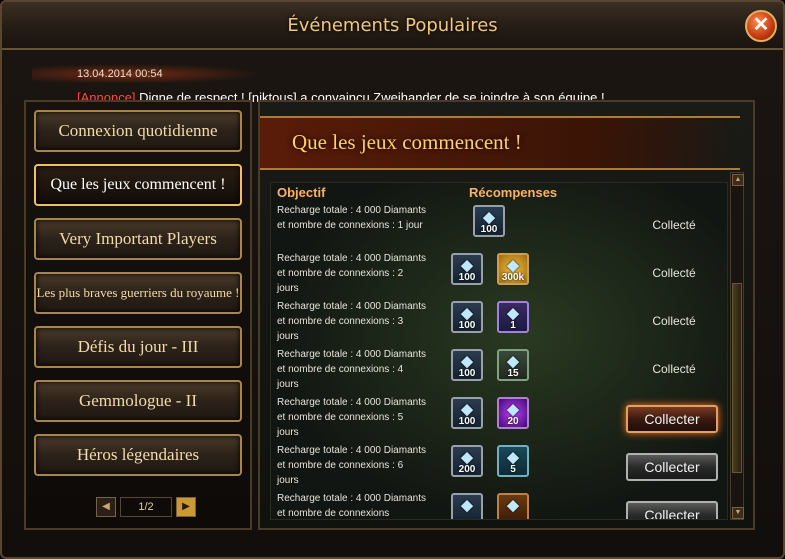 This screenshot has width=785, height=559. I want to click on pager-page-number: 1/2, so click(146, 507).